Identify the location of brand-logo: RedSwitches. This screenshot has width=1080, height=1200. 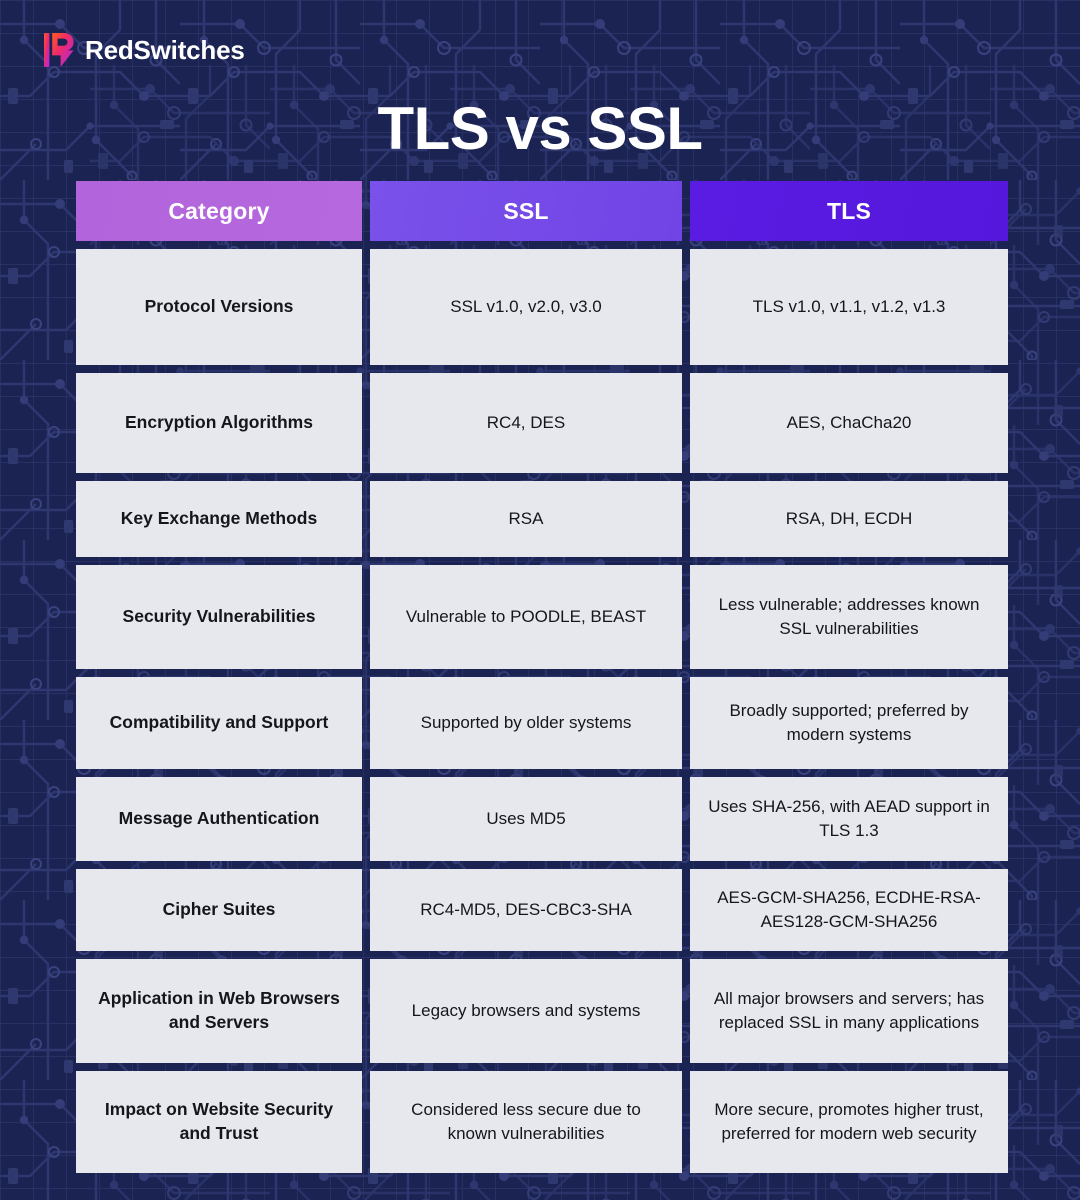
(144, 50).